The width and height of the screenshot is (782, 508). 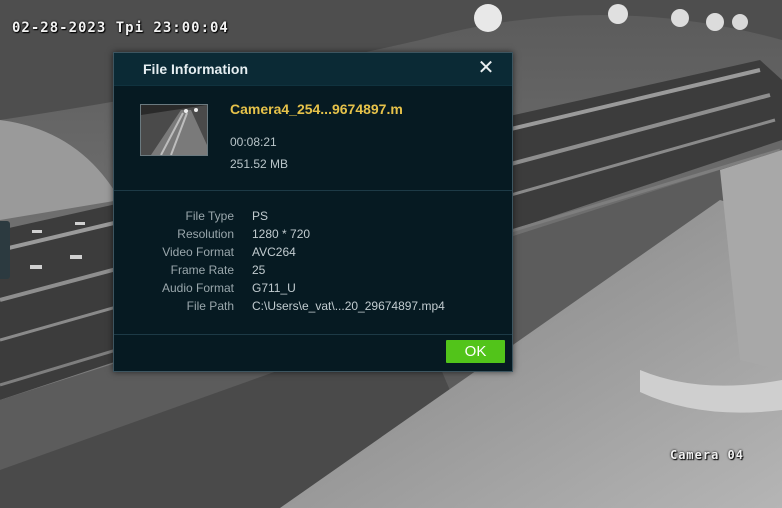 I want to click on video-thumbnail, so click(x=174, y=130).